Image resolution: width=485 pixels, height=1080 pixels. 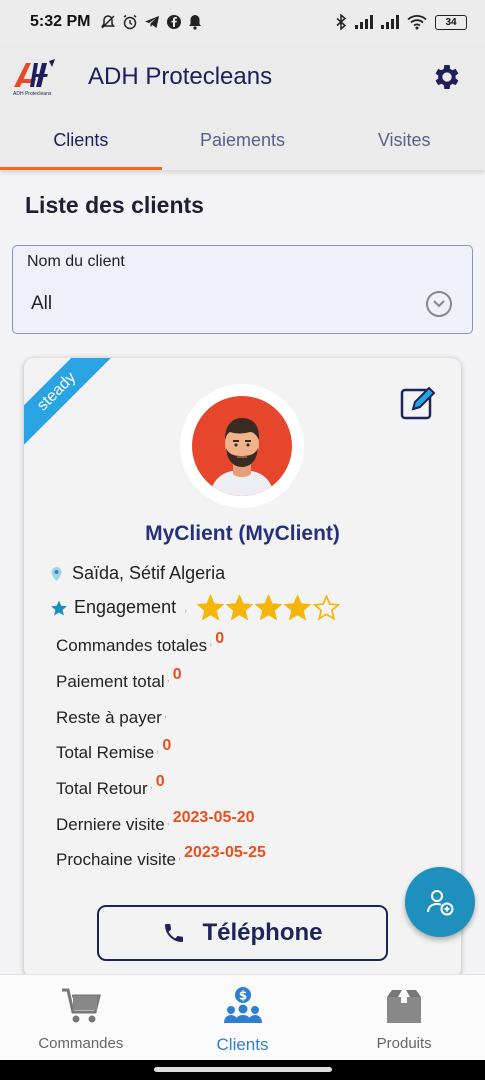 What do you see at coordinates (76, 261) in the screenshot?
I see `dropdown-label: Nom du client` at bounding box center [76, 261].